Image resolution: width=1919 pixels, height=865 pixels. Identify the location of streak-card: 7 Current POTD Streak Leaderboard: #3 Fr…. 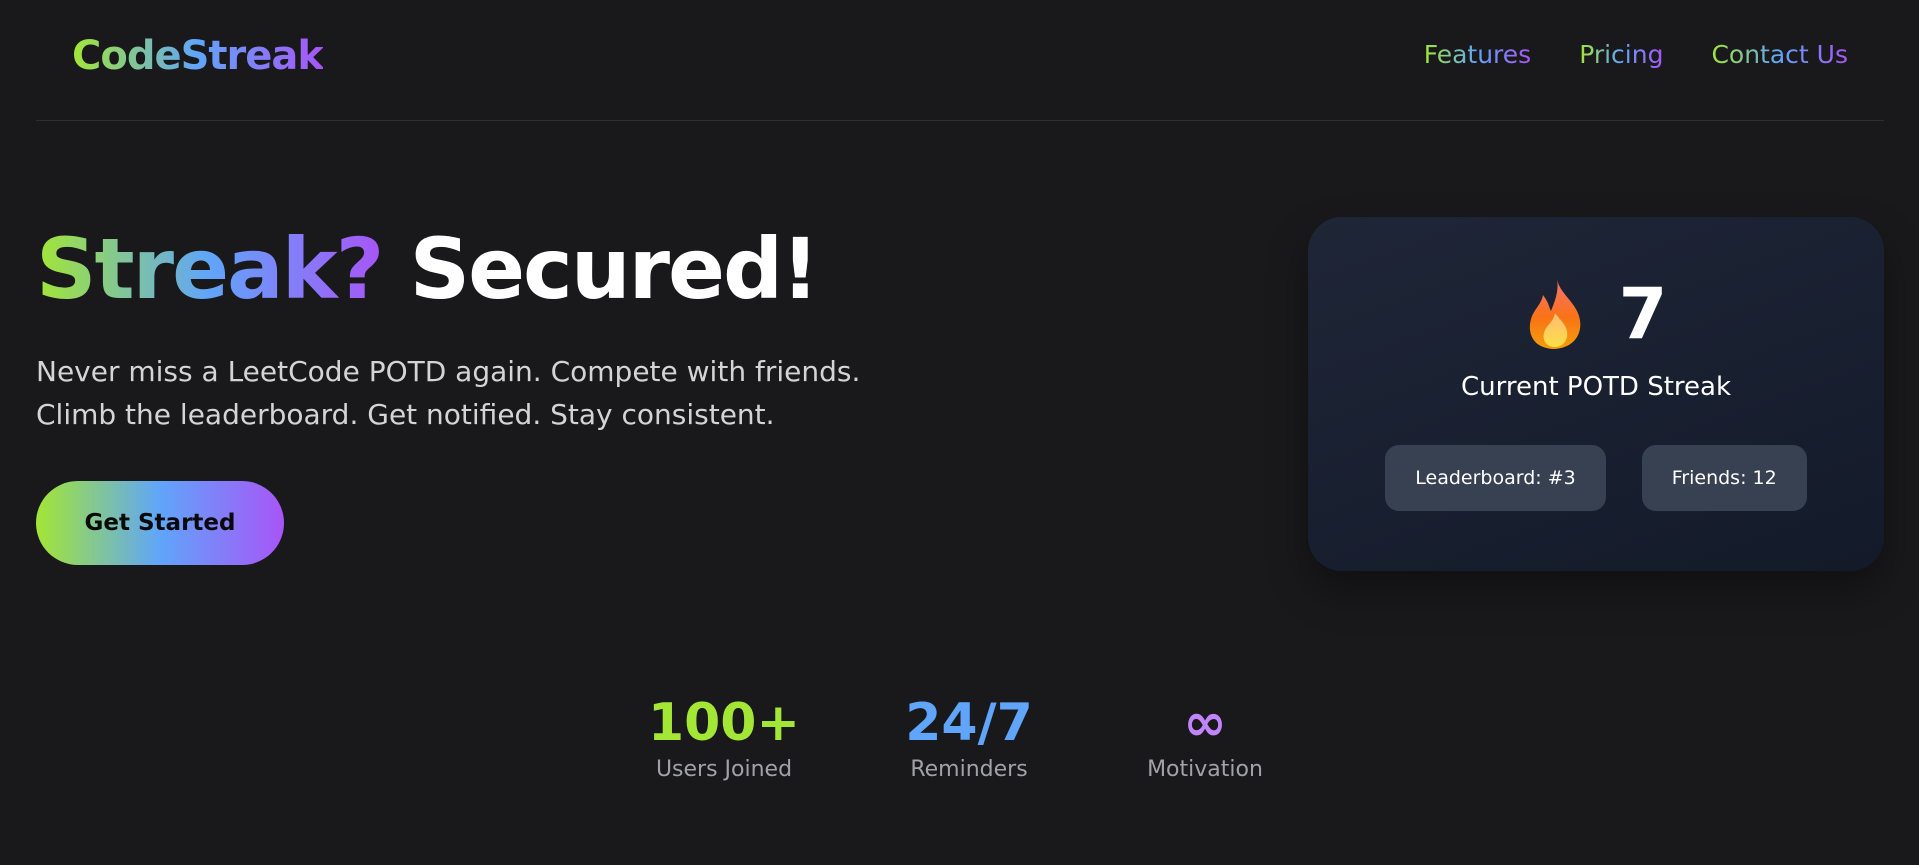
(1596, 394).